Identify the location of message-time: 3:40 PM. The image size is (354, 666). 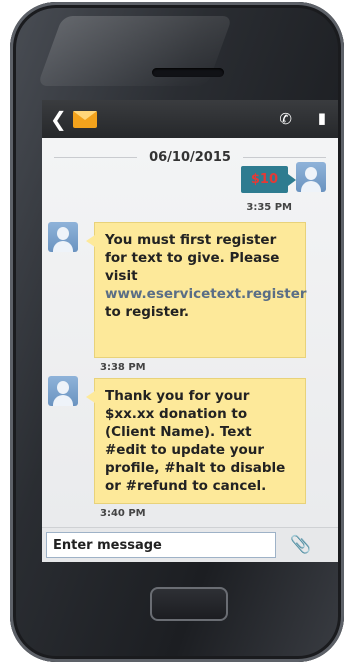
(123, 513).